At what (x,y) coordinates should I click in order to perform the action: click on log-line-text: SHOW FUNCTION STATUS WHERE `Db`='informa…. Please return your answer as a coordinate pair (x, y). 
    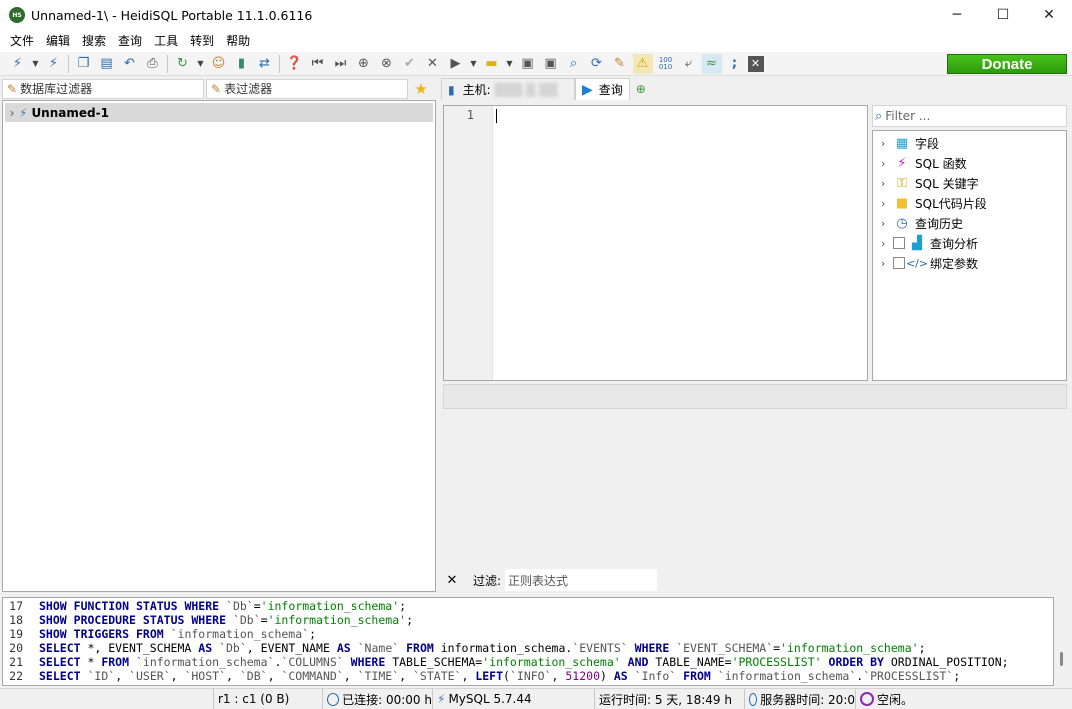
    Looking at the image, I should click on (223, 606).